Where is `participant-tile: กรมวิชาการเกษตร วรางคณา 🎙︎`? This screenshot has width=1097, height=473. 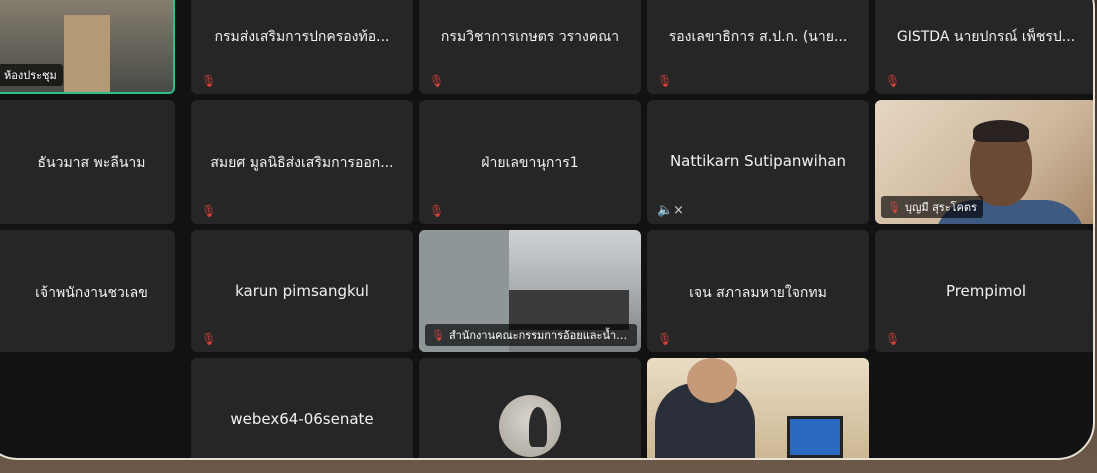
participant-tile: กรมวิชาการเกษตร วรางคณา 🎙︎ is located at coordinates (530, 47).